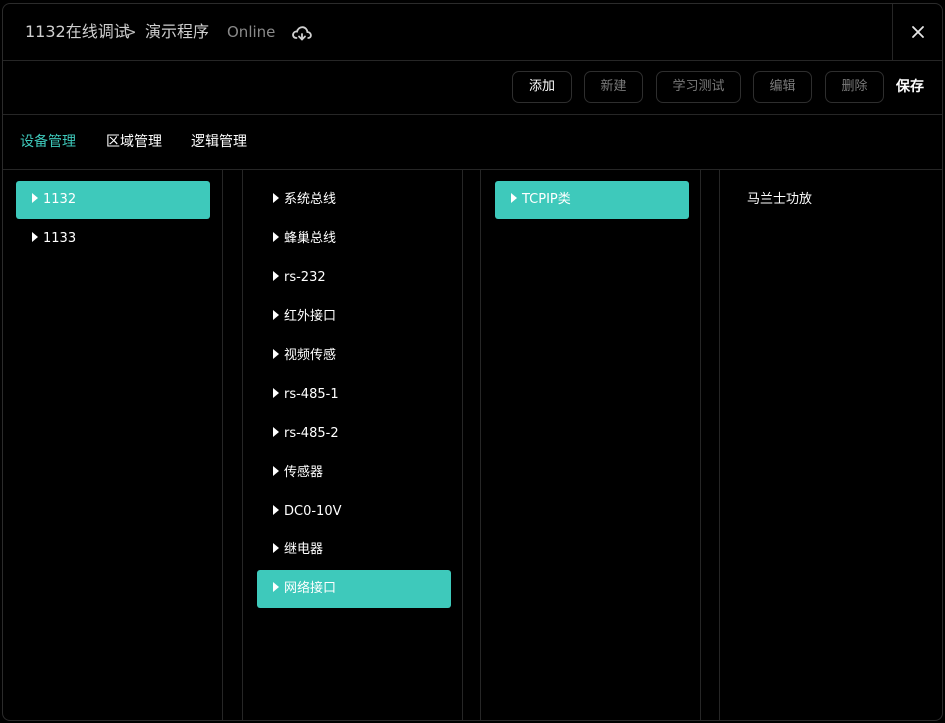 Image resolution: width=945 pixels, height=723 pixels. Describe the element at coordinates (354, 317) in the screenshot. I see `interface-item: 红外接口` at that location.